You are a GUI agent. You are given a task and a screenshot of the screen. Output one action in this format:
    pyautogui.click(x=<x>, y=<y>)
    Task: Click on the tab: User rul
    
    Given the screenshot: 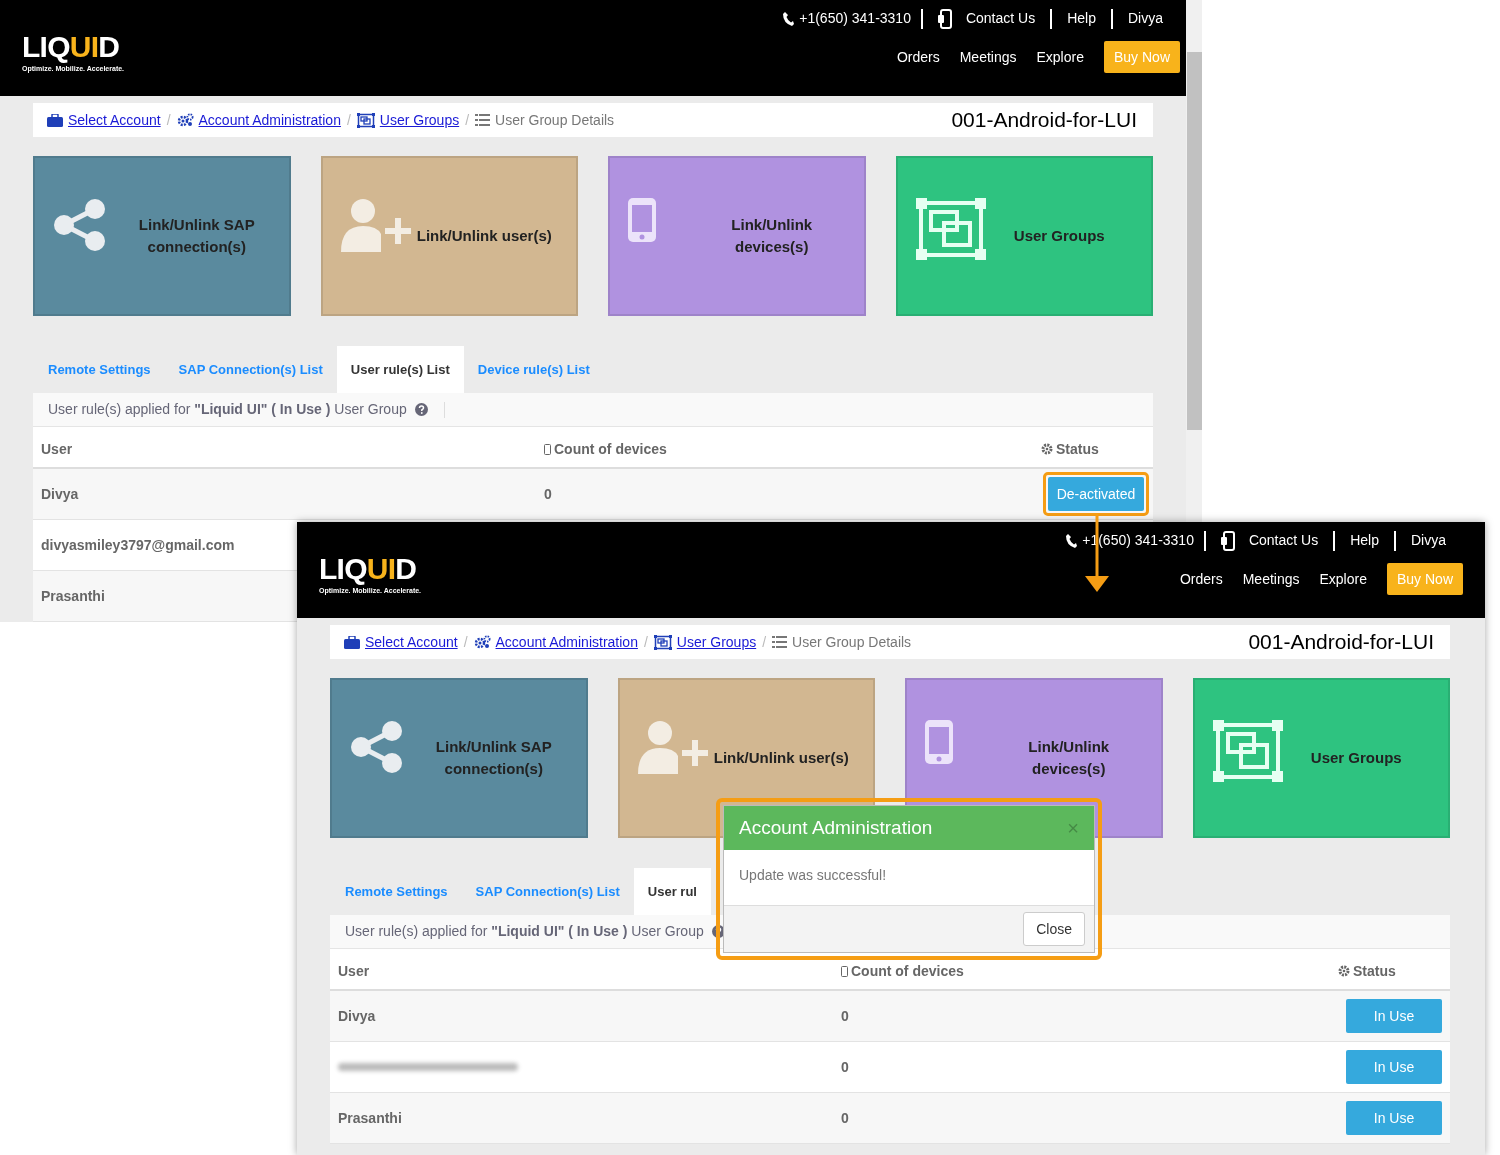 What is the action you would take?
    pyautogui.click(x=672, y=891)
    